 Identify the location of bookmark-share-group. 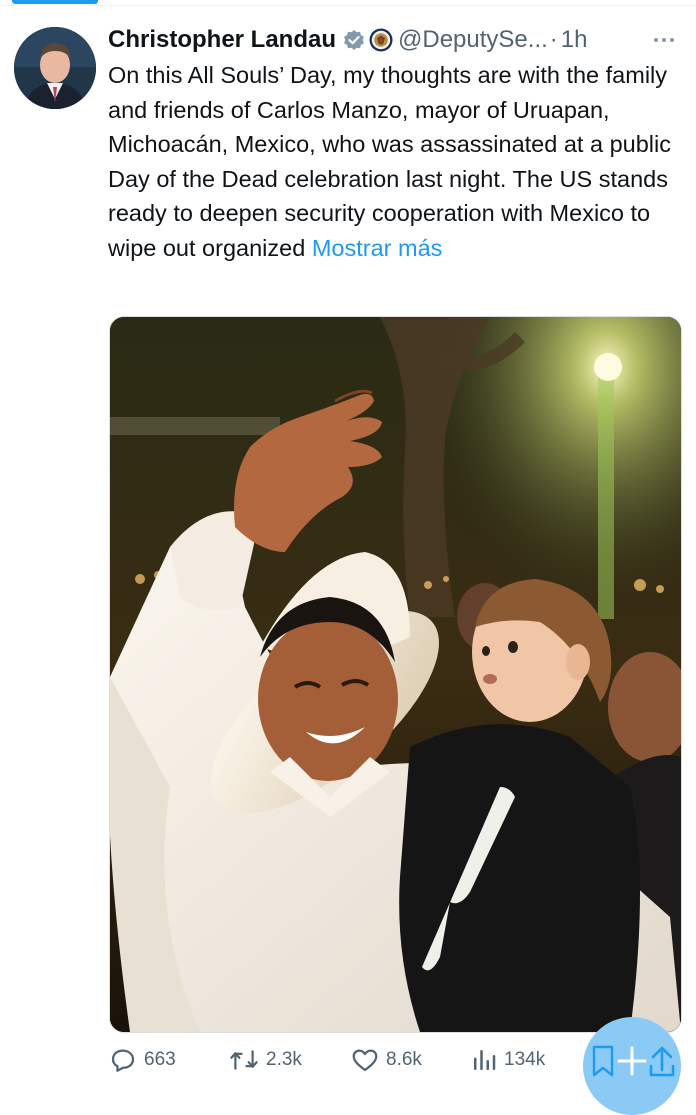
(635, 1061).